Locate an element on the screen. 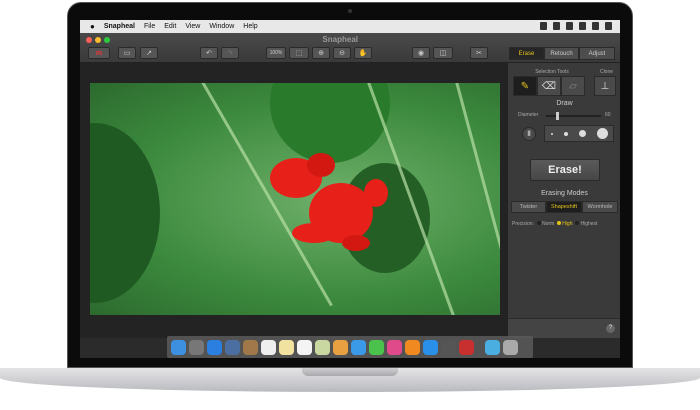 This screenshot has height=410, width=700. laptop-notch is located at coordinates (350, 372).